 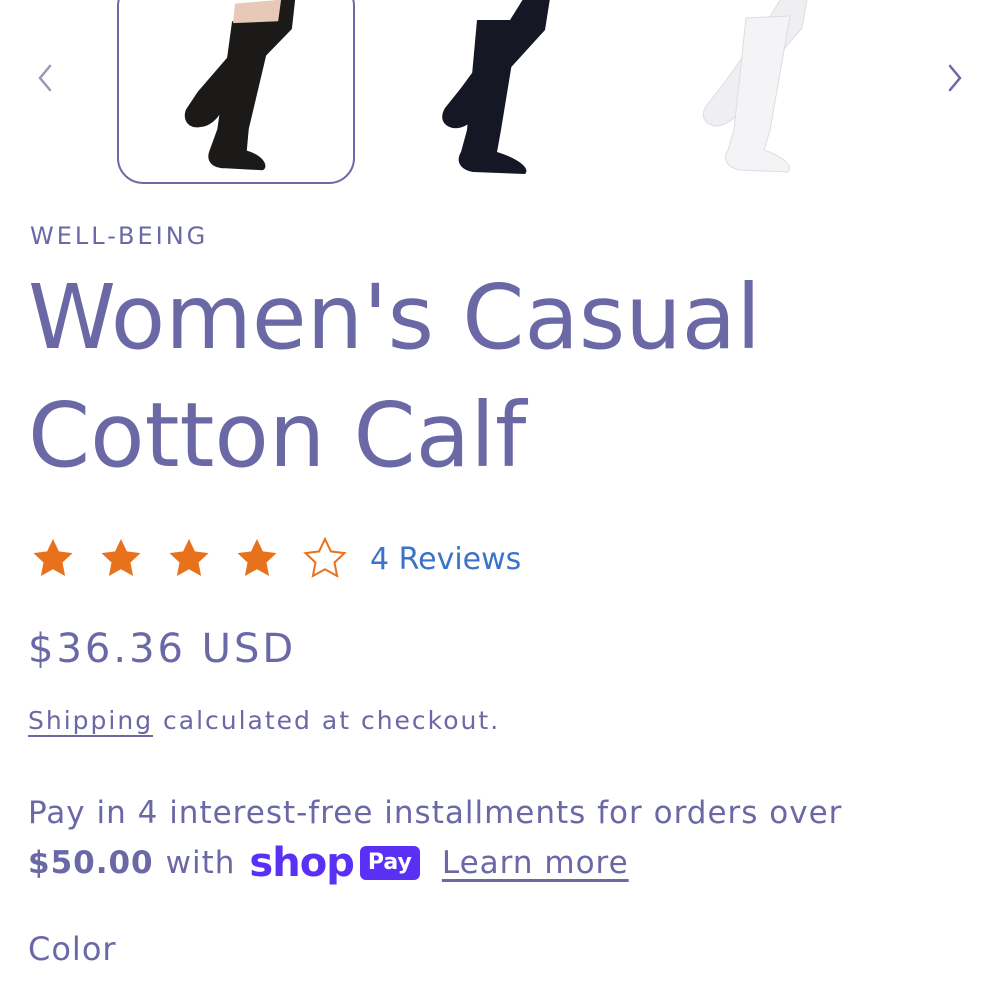 I want to click on thumbnail-black-socks, so click(x=236, y=92).